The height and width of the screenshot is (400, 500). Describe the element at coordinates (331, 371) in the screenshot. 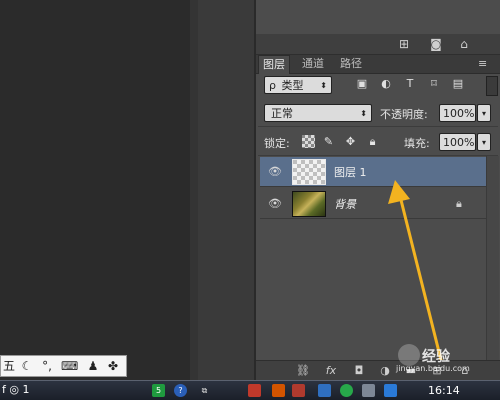

I see `fx-icon: fx` at that location.